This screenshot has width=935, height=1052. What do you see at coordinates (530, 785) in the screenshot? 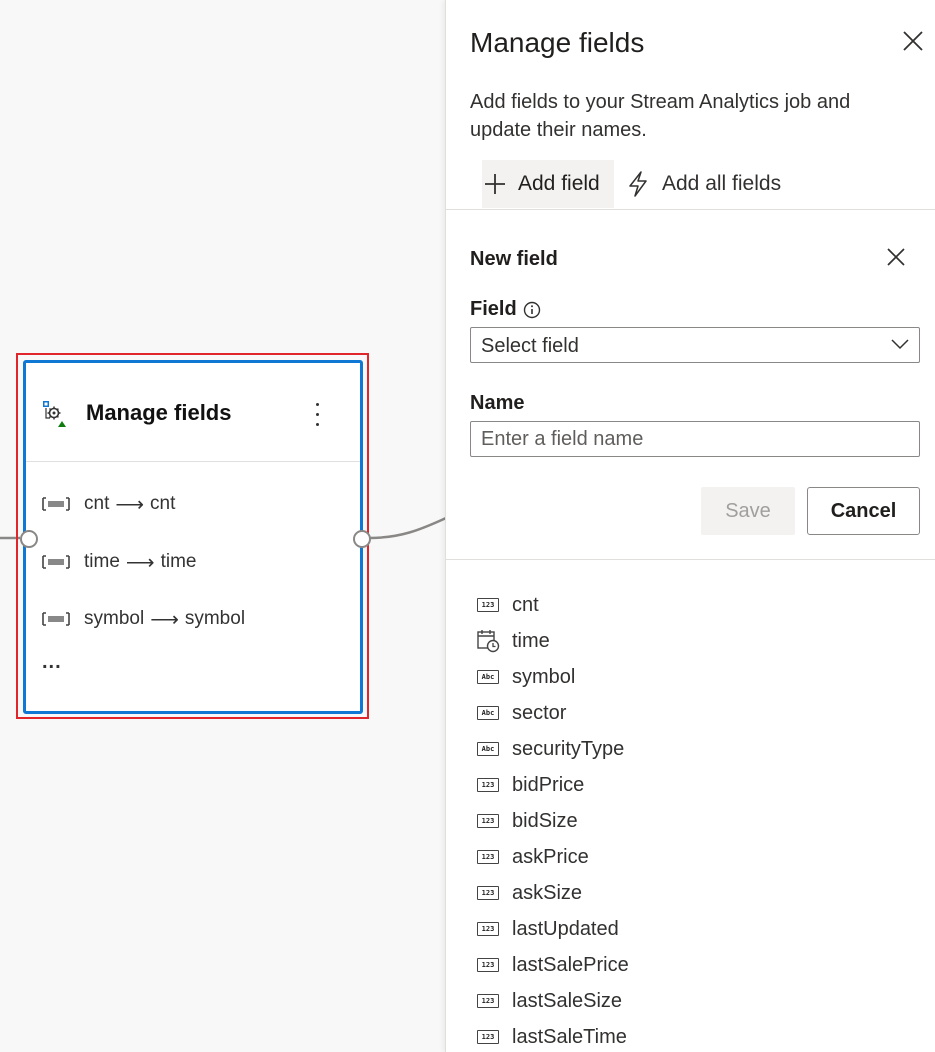
I see `list-item: 123 bidPrice` at bounding box center [530, 785].